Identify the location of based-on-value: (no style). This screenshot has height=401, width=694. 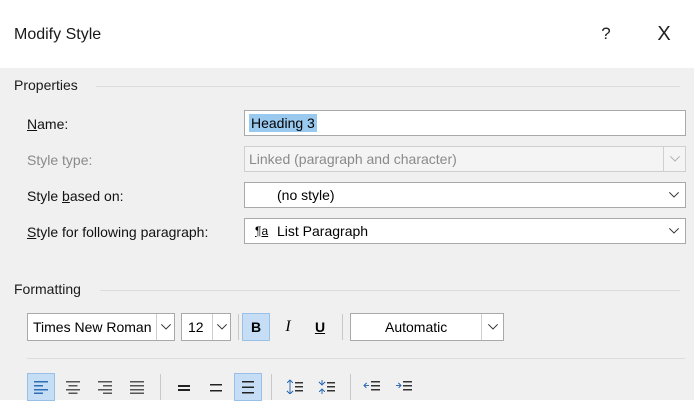
(306, 195).